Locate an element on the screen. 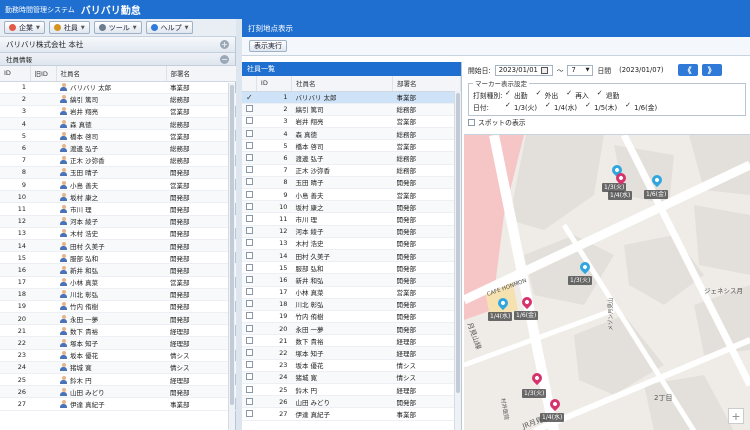 This screenshot has height=430, width=750. days-select: 7 ▼ is located at coordinates (580, 70).